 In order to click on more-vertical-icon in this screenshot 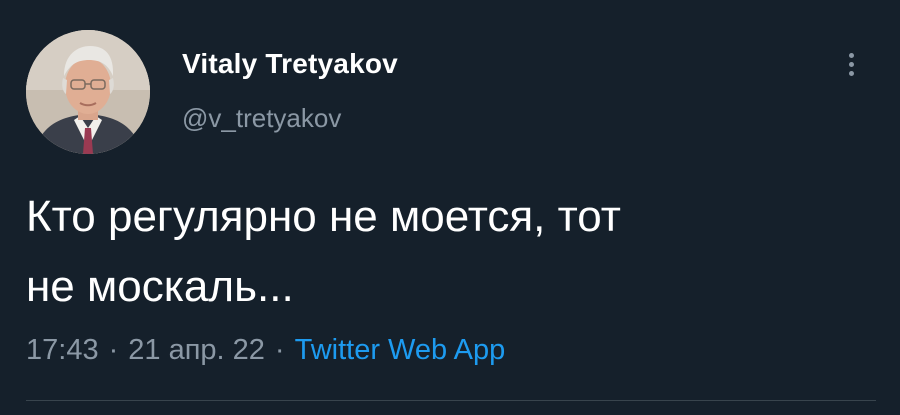, I will do `click(852, 65)`.